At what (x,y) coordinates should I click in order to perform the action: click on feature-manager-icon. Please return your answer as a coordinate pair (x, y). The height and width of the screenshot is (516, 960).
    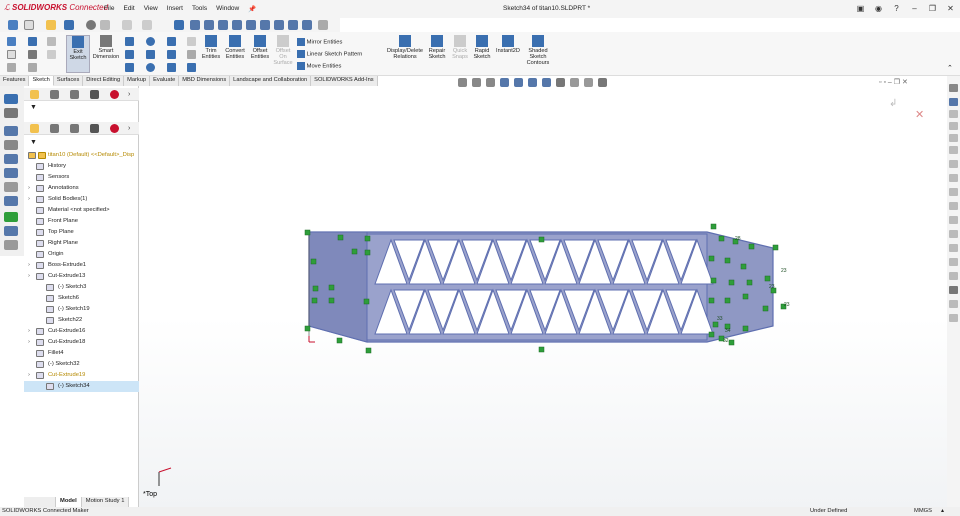
    Looking at the image, I should click on (34, 94).